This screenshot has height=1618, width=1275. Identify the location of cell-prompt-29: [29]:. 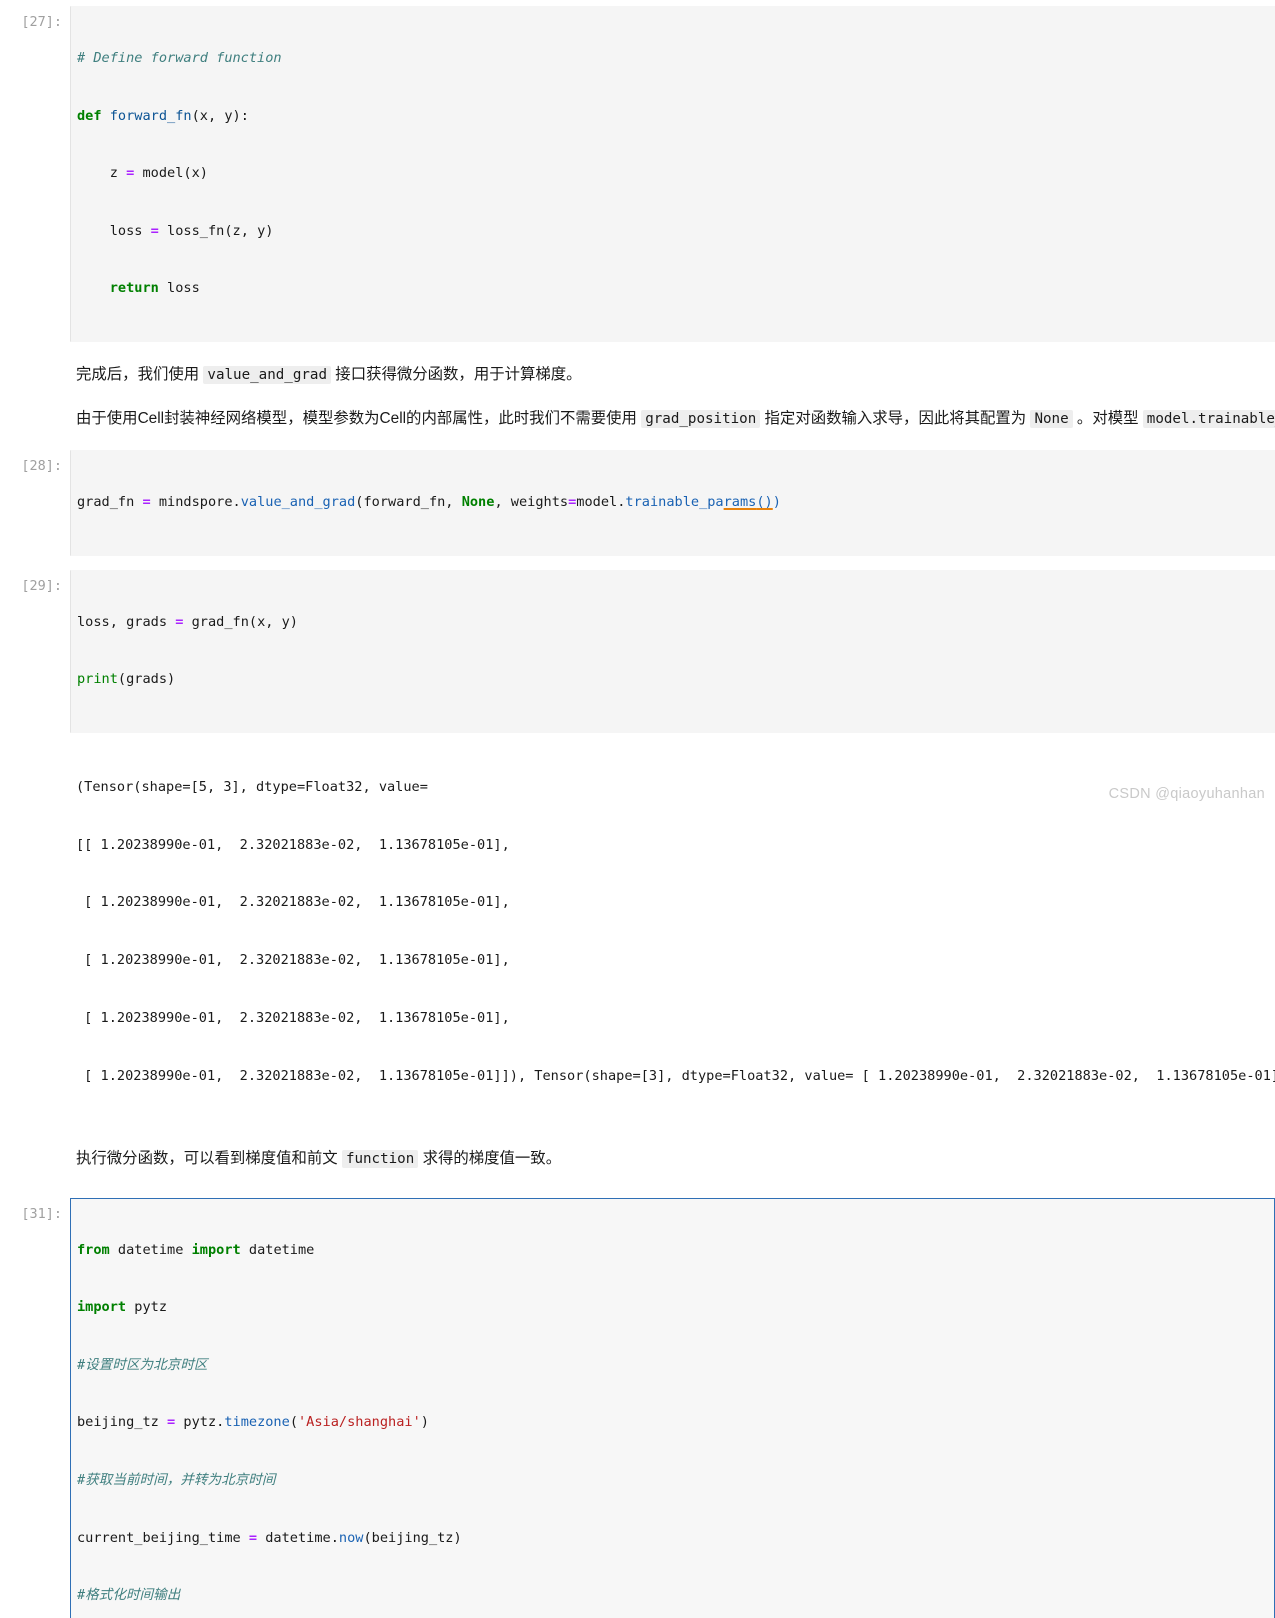
(41, 585).